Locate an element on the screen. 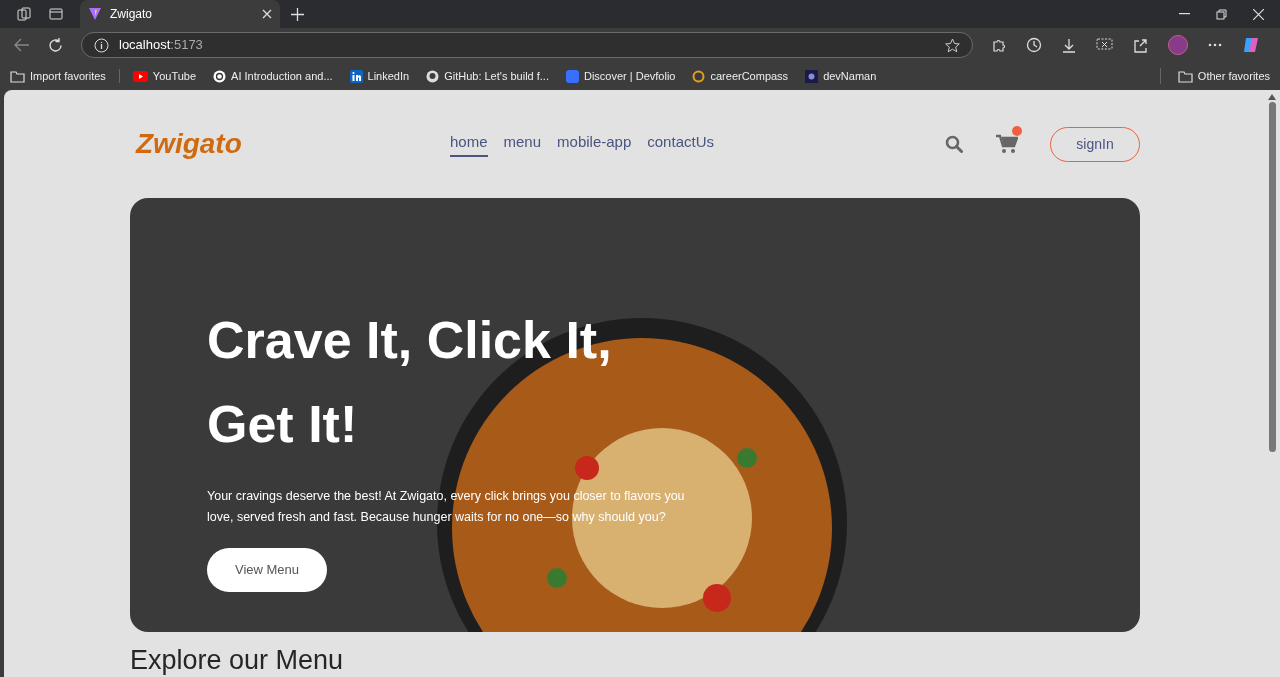  linkedin-icon is located at coordinates (356, 76).